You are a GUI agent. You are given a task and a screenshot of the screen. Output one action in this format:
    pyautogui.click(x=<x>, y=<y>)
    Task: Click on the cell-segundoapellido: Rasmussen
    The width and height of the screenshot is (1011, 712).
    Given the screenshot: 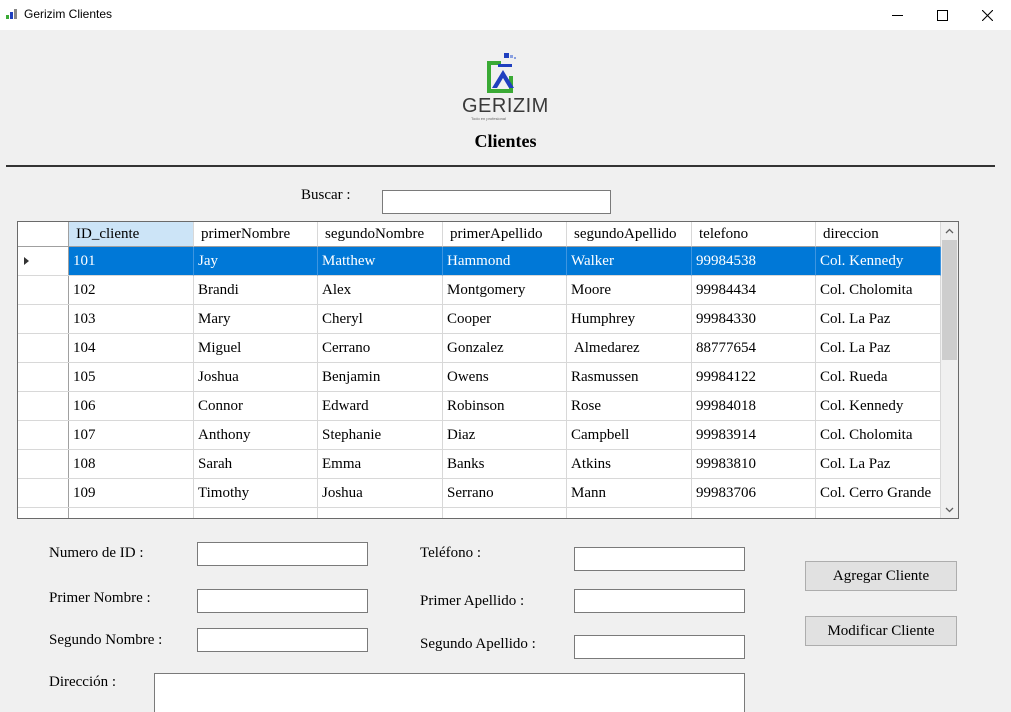 What is the action you would take?
    pyautogui.click(x=629, y=377)
    